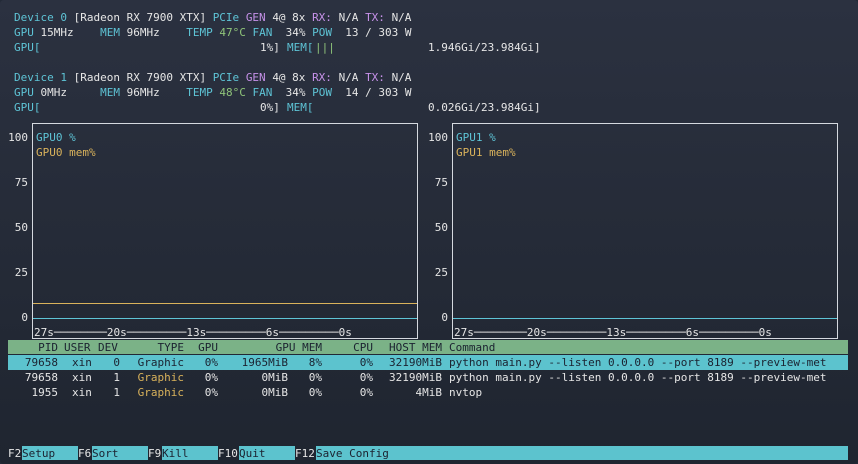  I want to click on sort-button: Sort, so click(120, 453).